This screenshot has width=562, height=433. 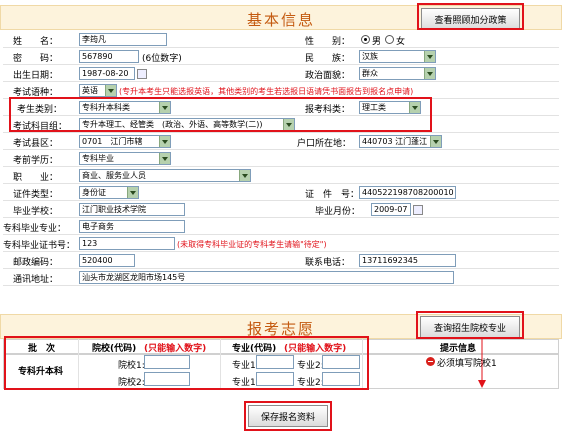 I want to click on hukou-select: 440703 江门蓬江, so click(x=400, y=141).